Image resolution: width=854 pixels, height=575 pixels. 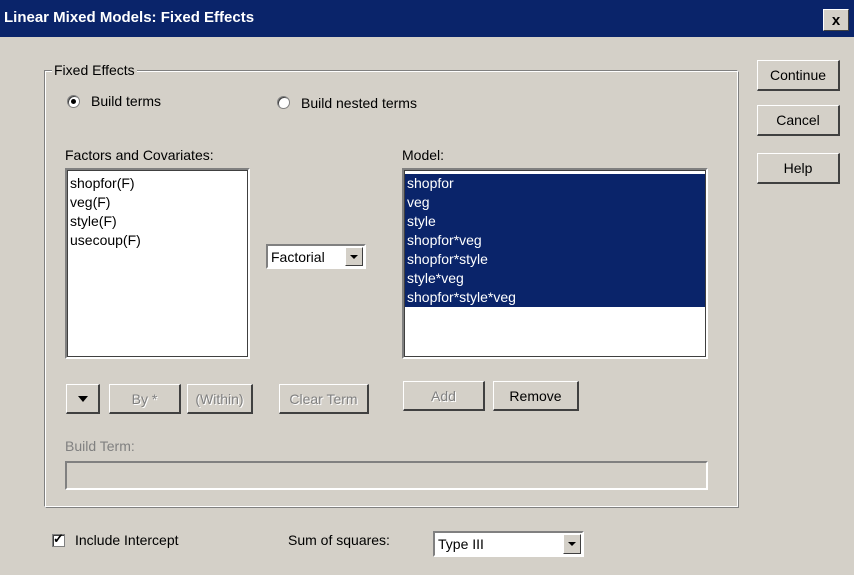 I want to click on list-item: shopfor*style, so click(x=555, y=259).